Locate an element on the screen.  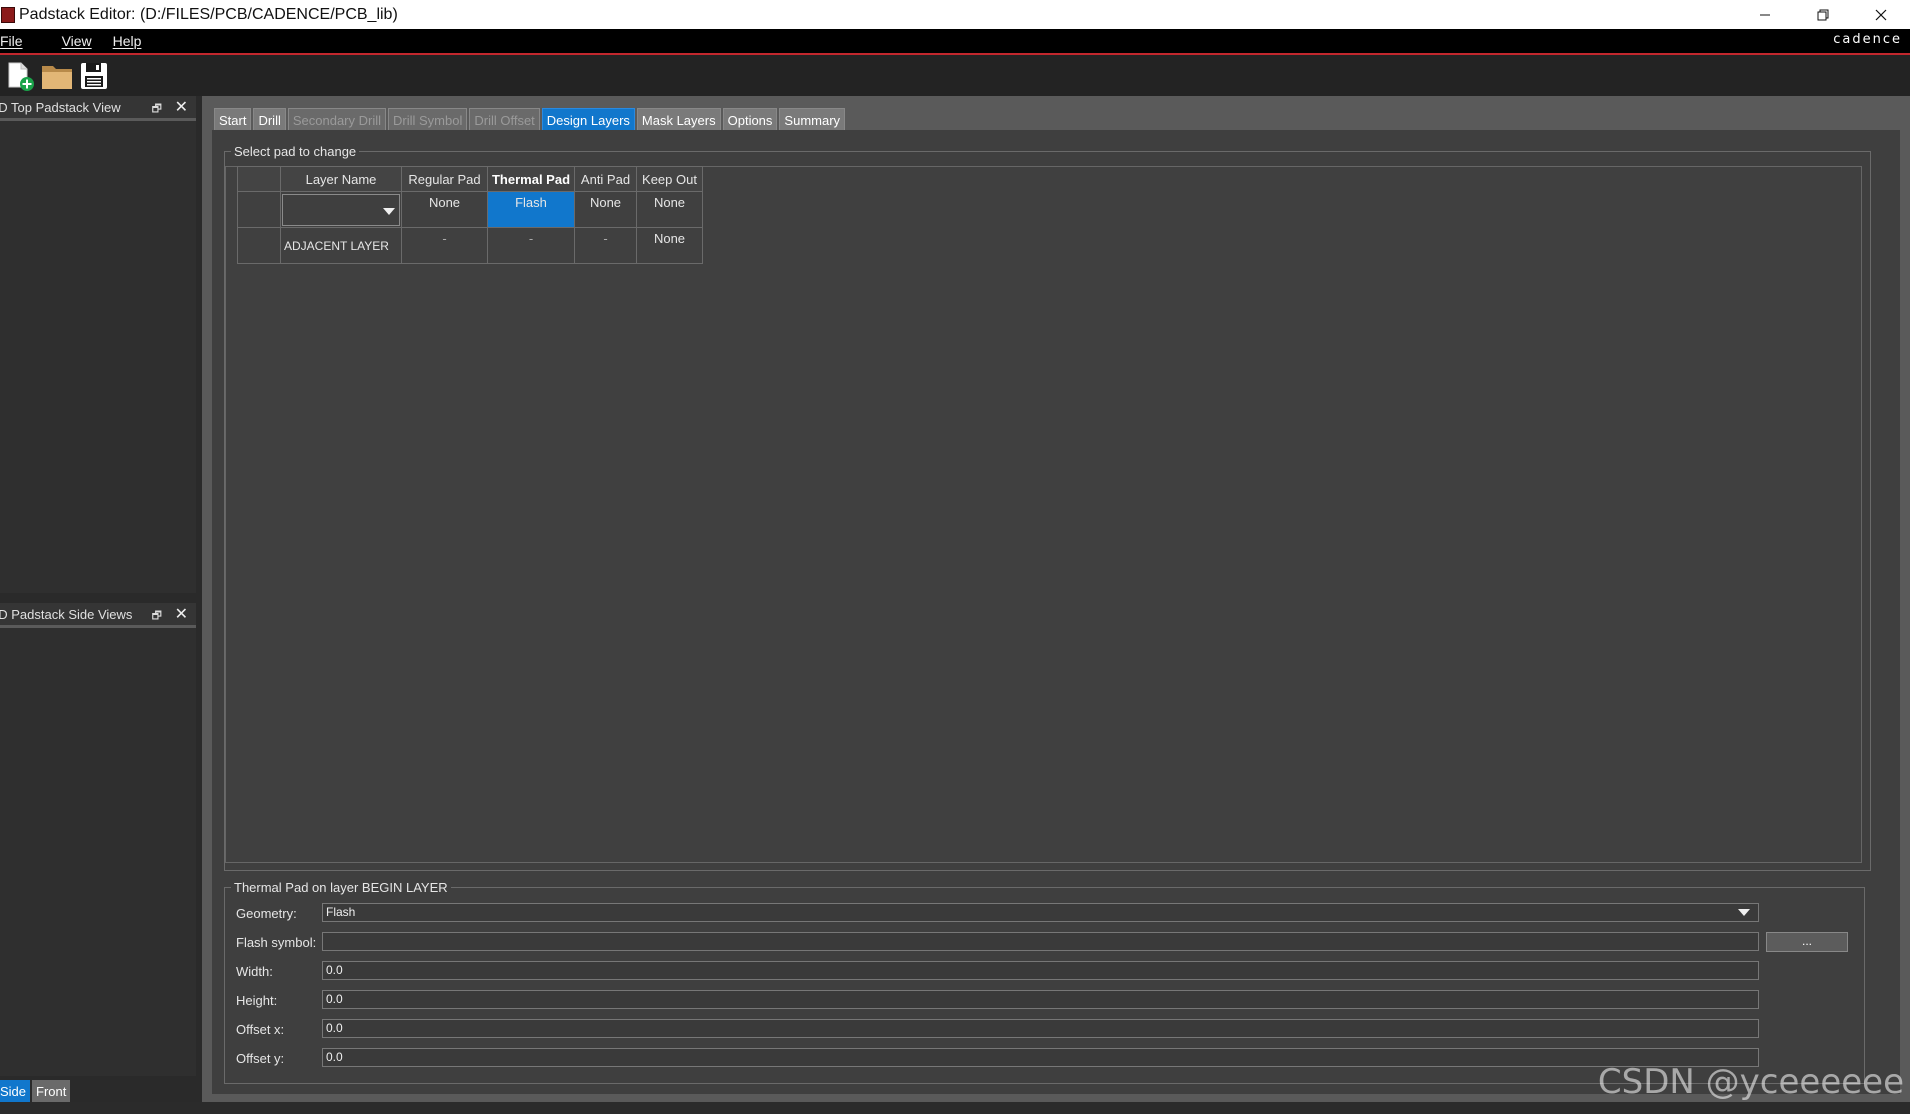
minimize-icon is located at coordinates (1765, 14).